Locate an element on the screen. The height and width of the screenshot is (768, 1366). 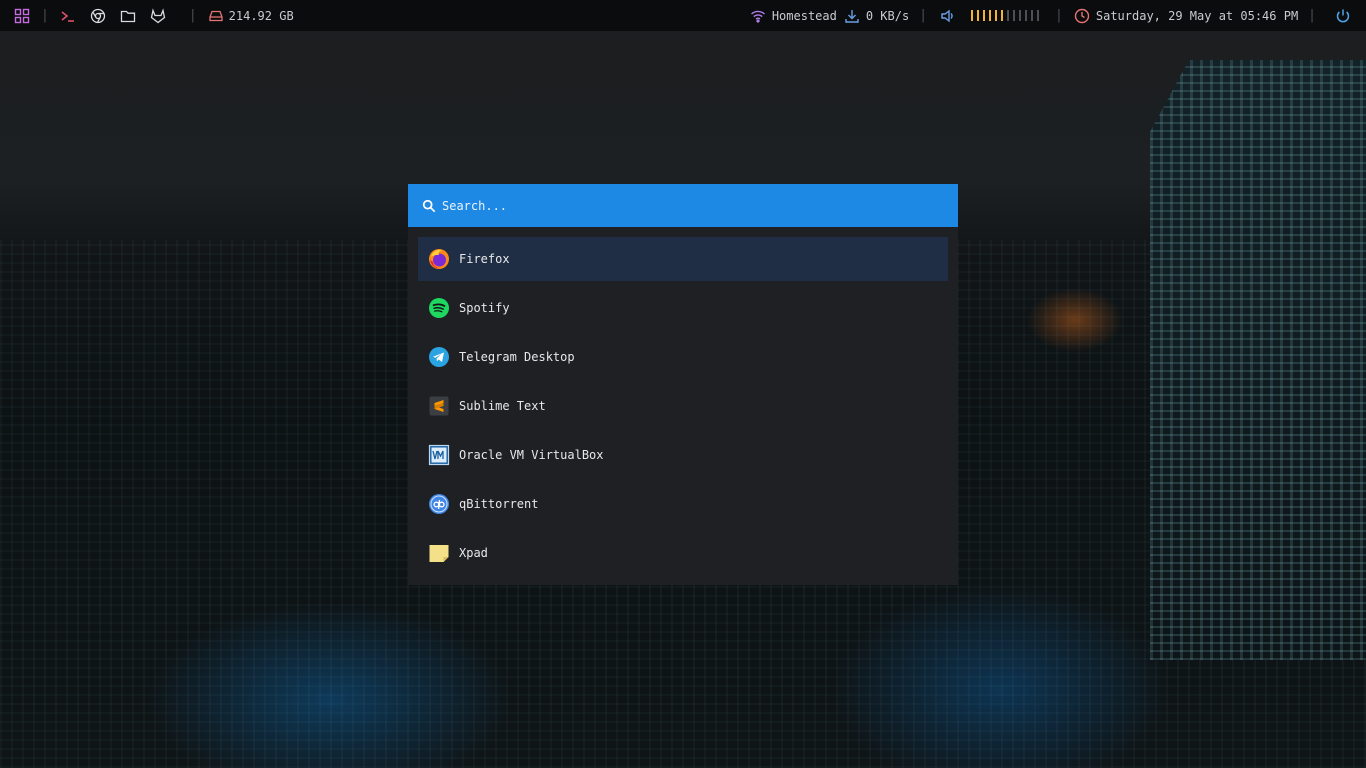
wifi-icon is located at coordinates (758, 16).